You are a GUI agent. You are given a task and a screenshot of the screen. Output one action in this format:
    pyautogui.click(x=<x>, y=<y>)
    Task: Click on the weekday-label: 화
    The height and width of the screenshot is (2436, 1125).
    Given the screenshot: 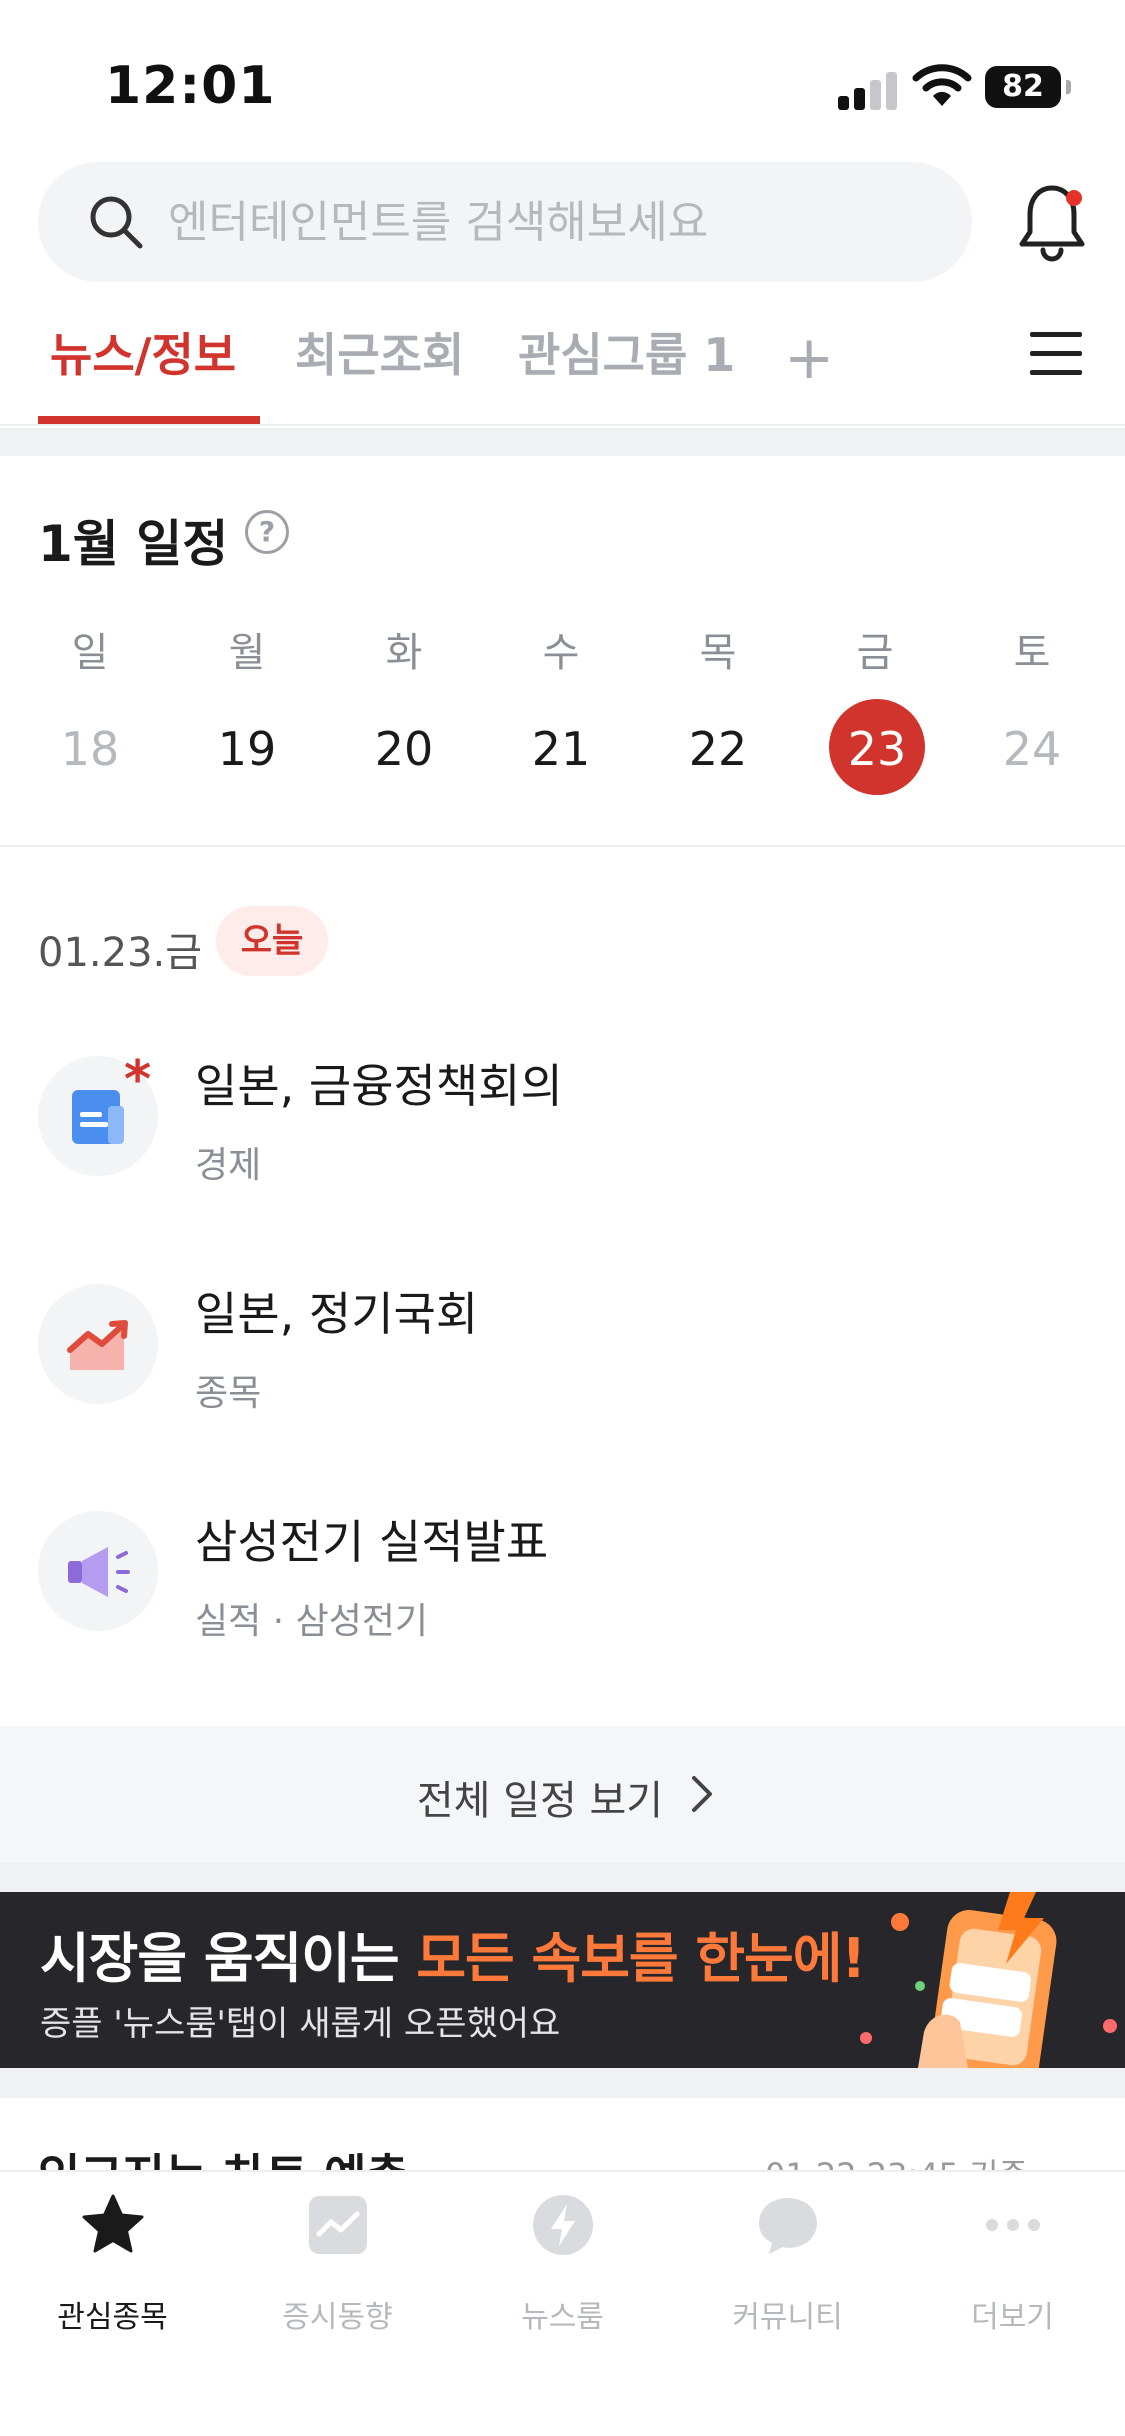 What is the action you would take?
    pyautogui.click(x=404, y=653)
    